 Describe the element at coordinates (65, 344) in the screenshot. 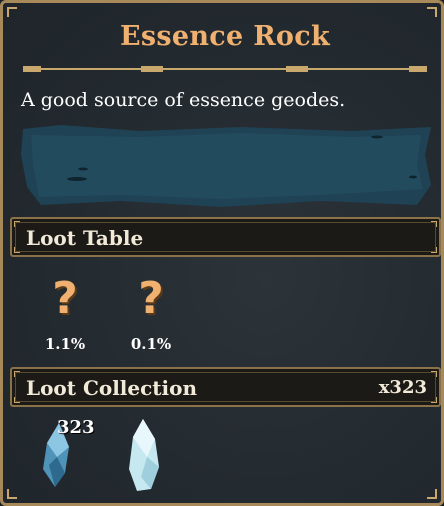

I see `loot-chance: 1.1%` at that location.